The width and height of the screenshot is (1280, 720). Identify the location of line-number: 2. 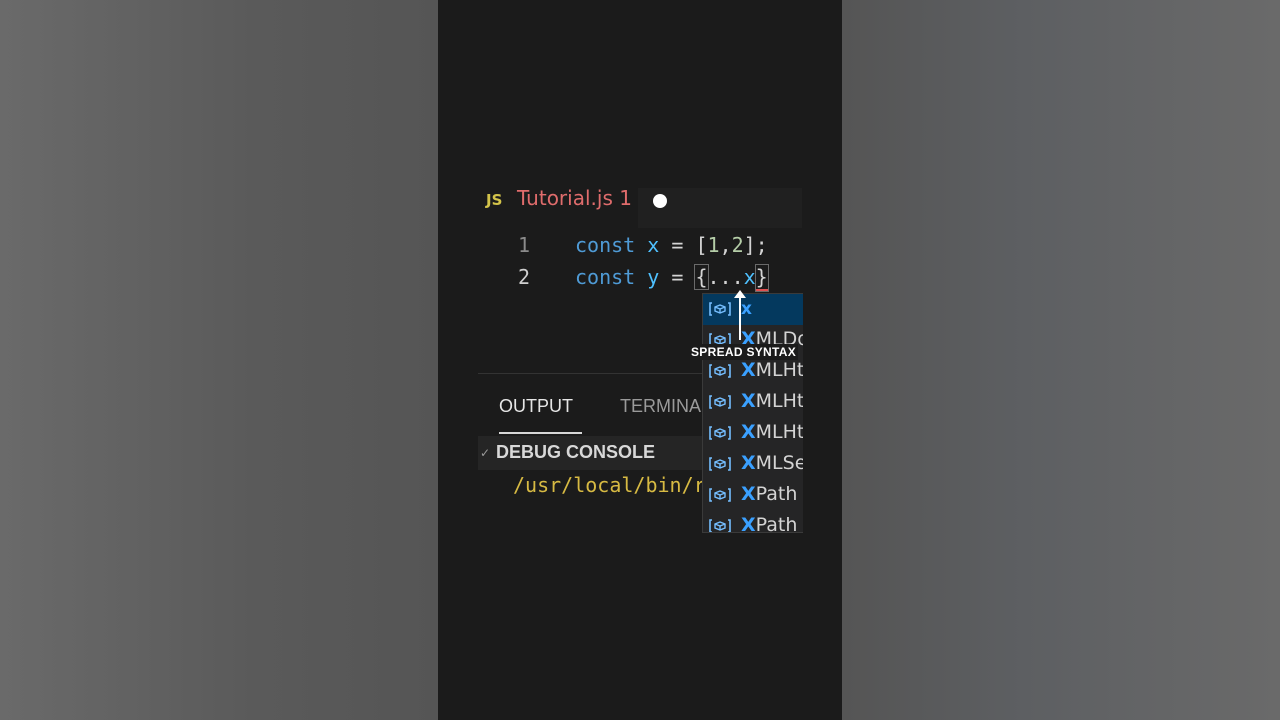
(524, 277).